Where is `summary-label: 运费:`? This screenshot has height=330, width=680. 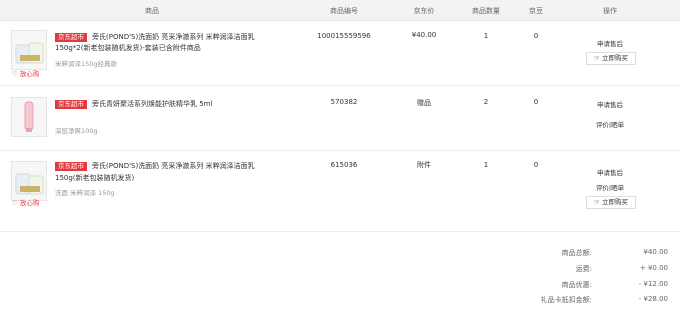
summary-label: 运费: is located at coordinates (583, 269).